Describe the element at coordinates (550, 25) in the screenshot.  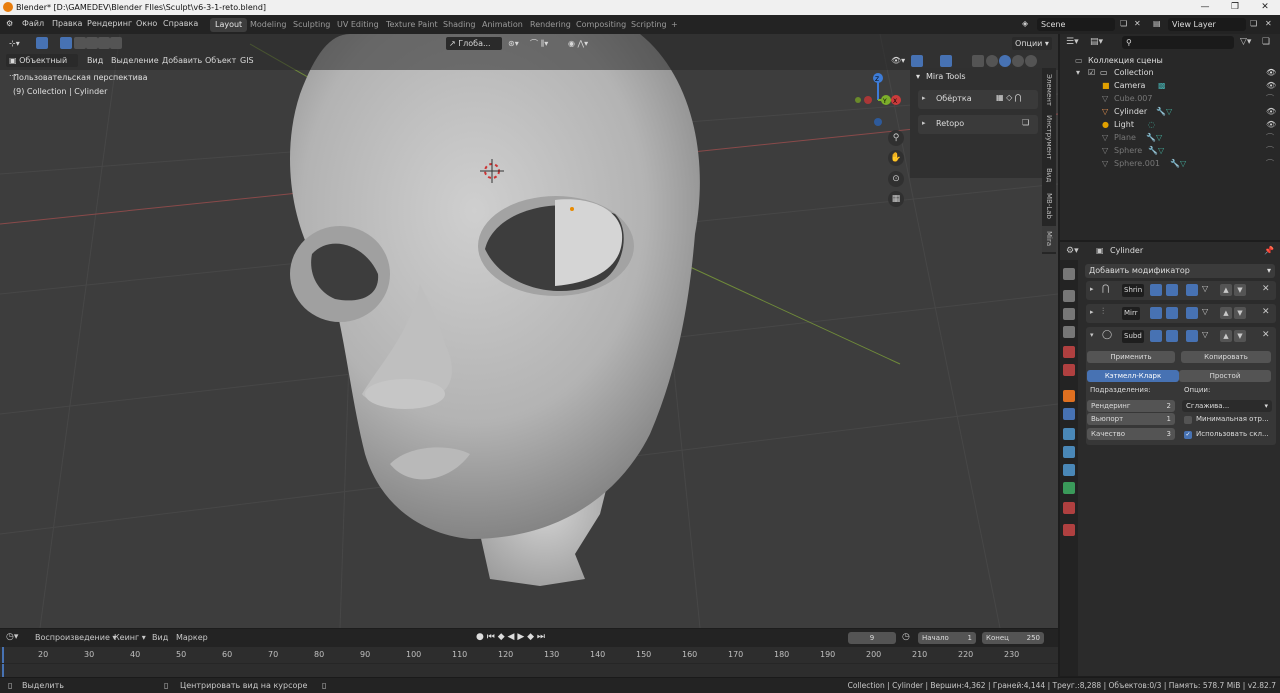
I see `tab-rendering: Rendering` at that location.